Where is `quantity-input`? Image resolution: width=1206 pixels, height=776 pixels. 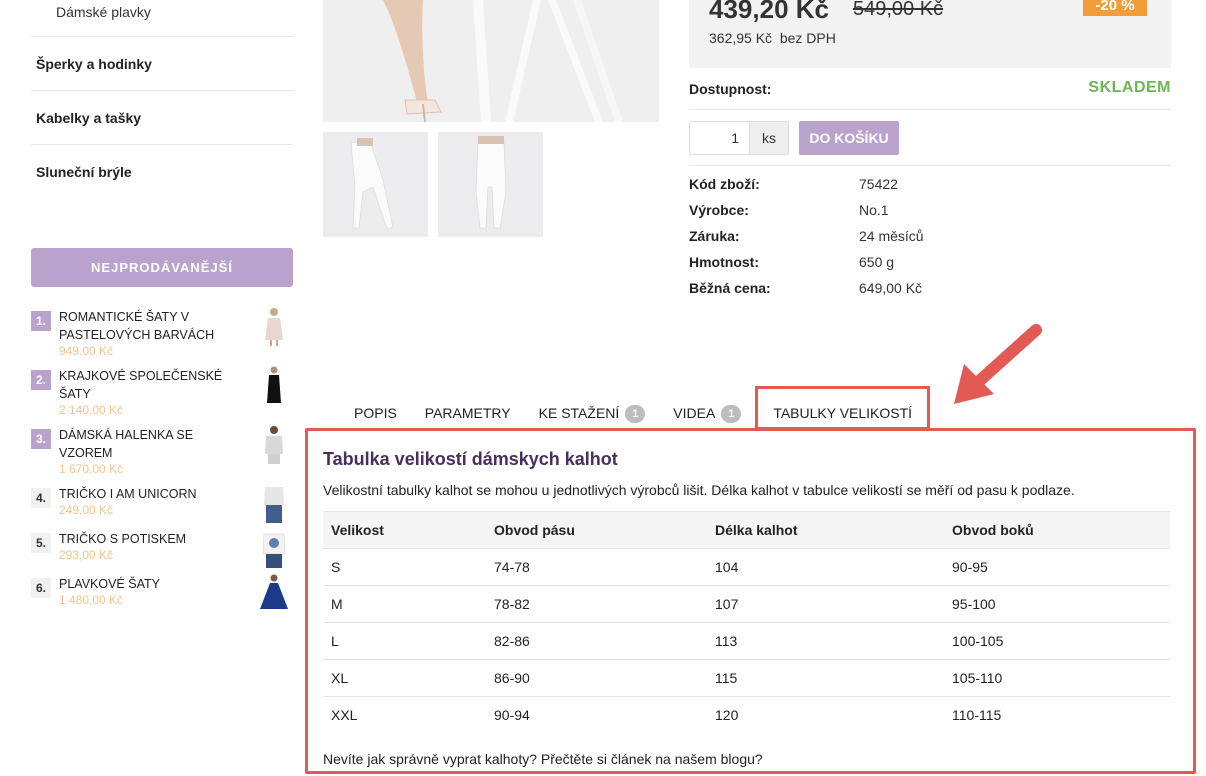
quantity-input is located at coordinates (719, 138).